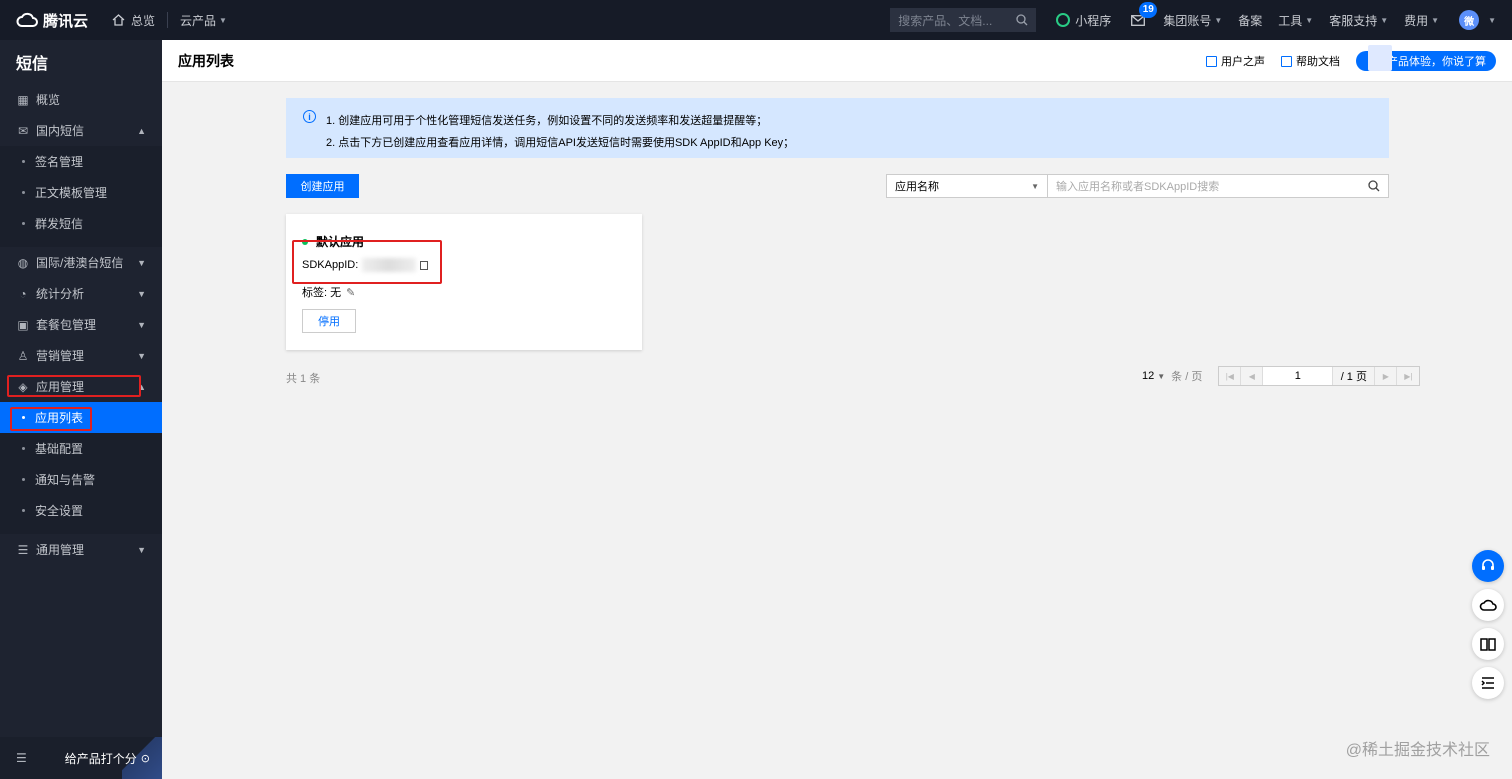 Image resolution: width=1512 pixels, height=779 pixels. Describe the element at coordinates (143, 20) in the screenshot. I see `overview-label: 总览` at that location.